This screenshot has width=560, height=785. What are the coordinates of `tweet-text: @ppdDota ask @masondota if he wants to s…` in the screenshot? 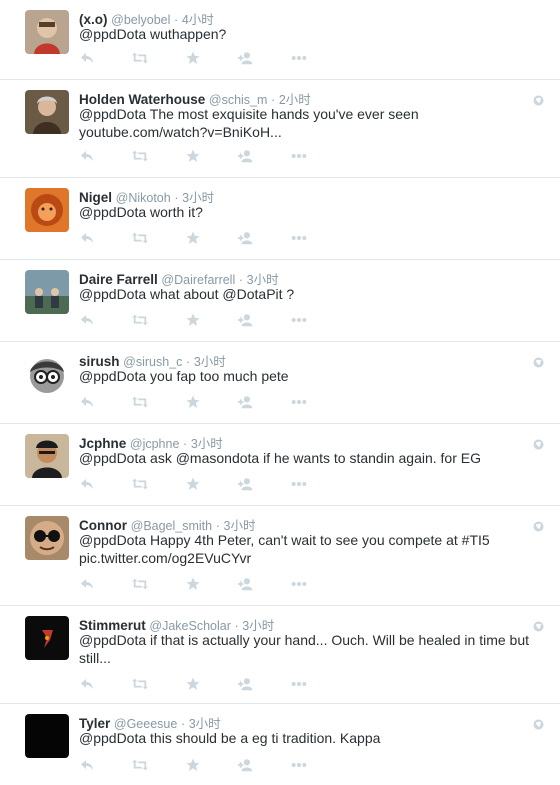 It's located at (280, 458).